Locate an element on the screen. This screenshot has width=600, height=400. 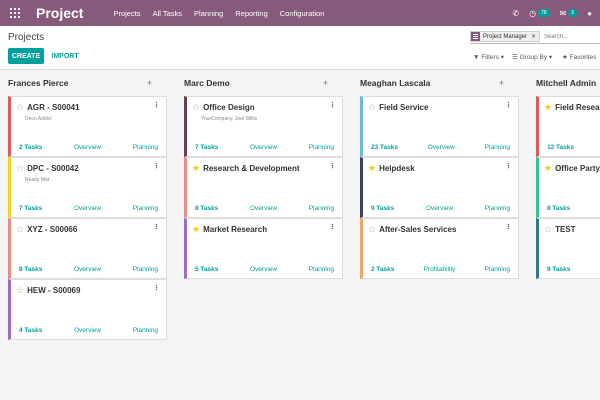
menu-item-projects: Projects is located at coordinates (126, 13).